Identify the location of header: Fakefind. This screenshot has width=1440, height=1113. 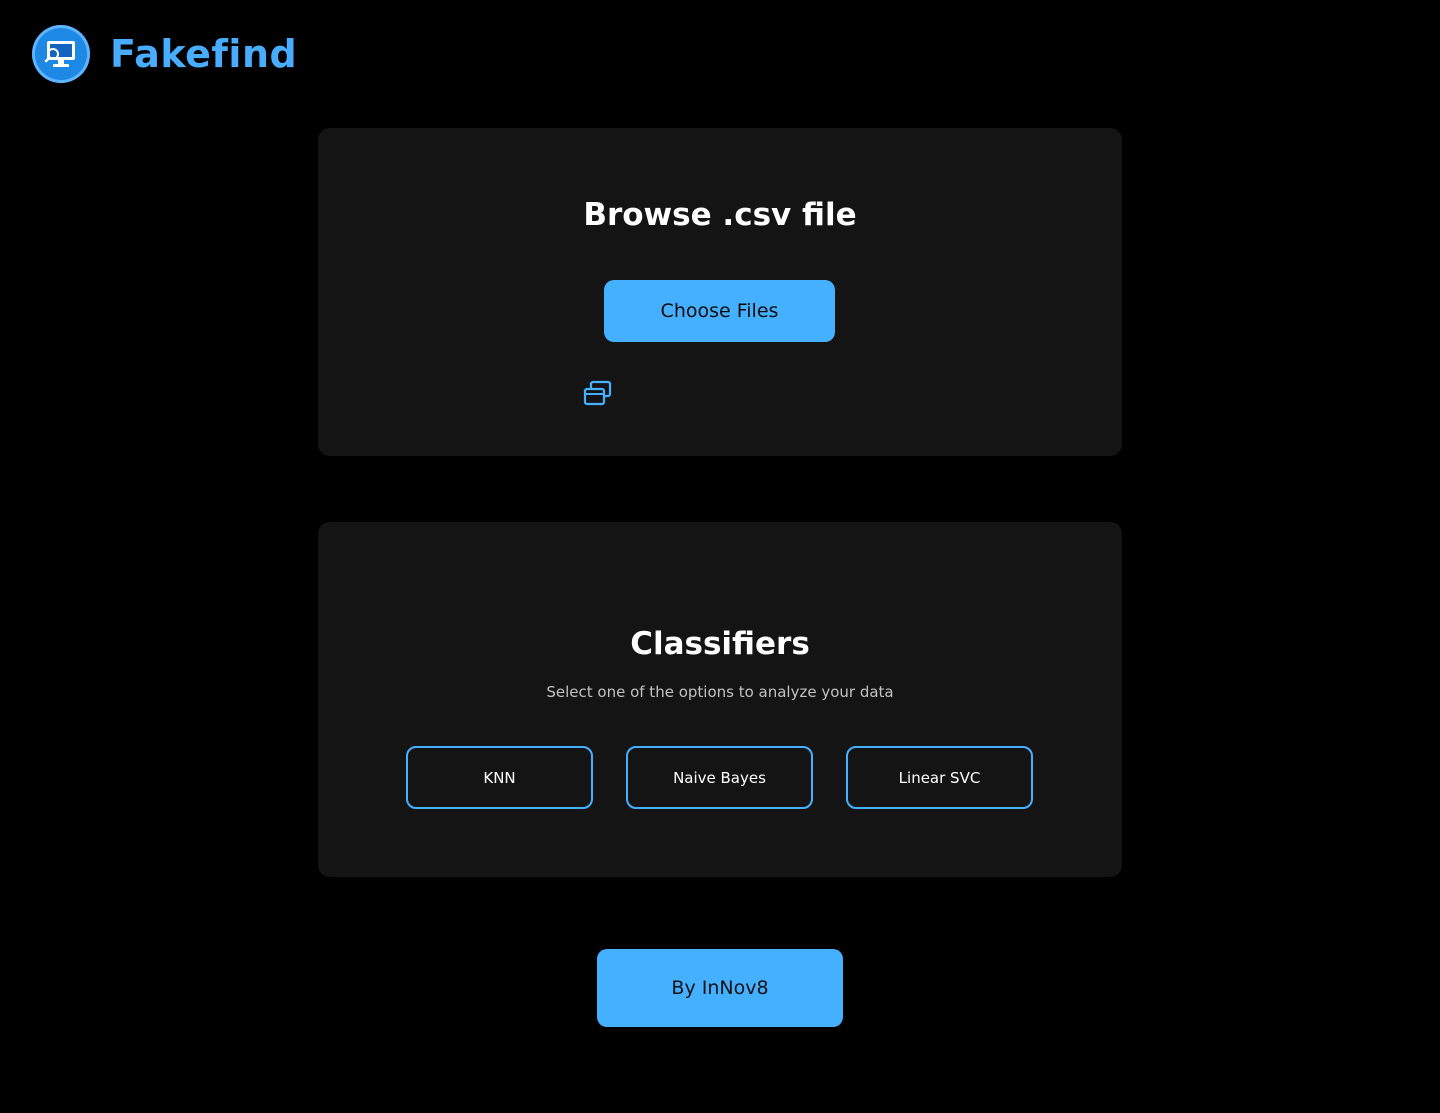
(164, 54).